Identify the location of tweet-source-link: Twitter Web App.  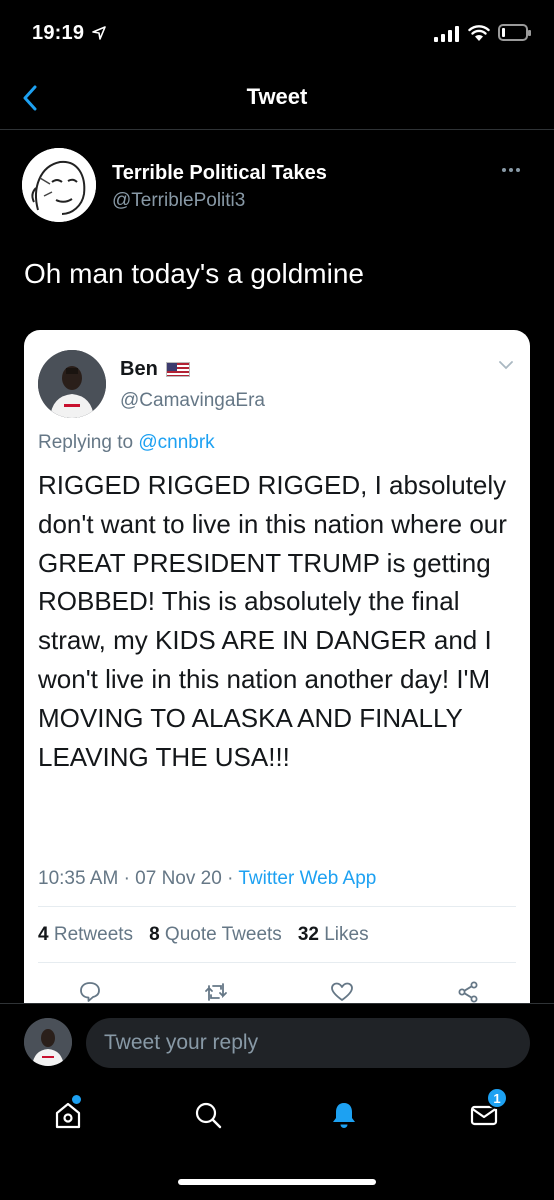
(307, 878).